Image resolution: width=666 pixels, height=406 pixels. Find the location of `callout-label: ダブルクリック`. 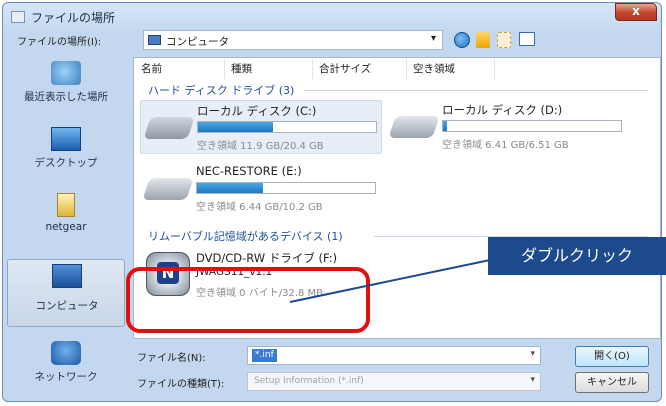

callout-label: ダブルクリック is located at coordinates (577, 256).